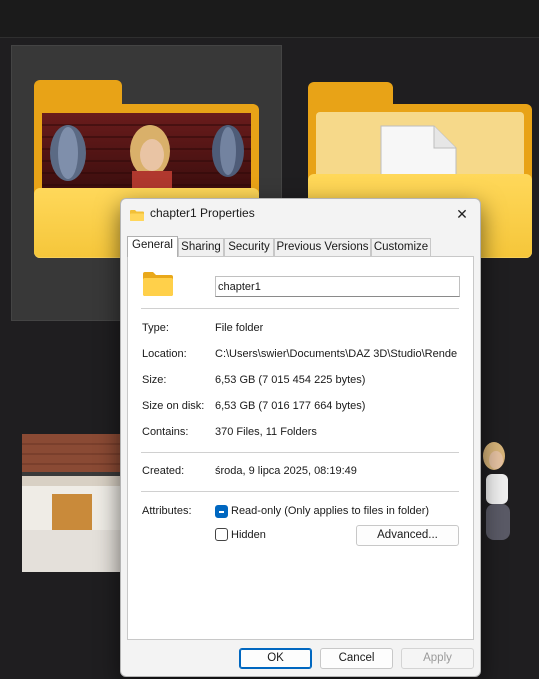 The image size is (539, 679). I want to click on type-label: Type:, so click(155, 328).